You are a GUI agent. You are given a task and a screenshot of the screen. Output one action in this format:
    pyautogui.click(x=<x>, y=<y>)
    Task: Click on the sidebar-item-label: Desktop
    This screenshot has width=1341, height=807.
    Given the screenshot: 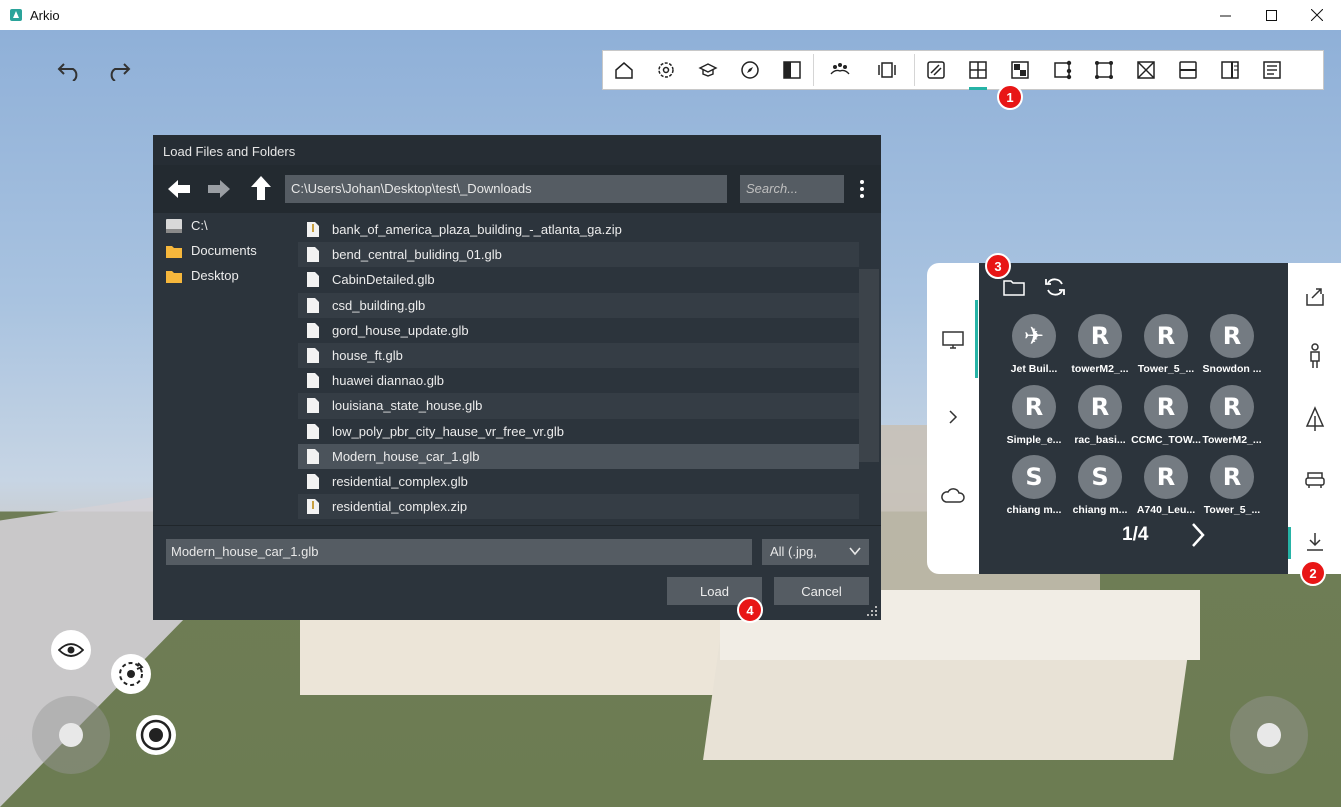 What is the action you would take?
    pyautogui.click(x=215, y=275)
    